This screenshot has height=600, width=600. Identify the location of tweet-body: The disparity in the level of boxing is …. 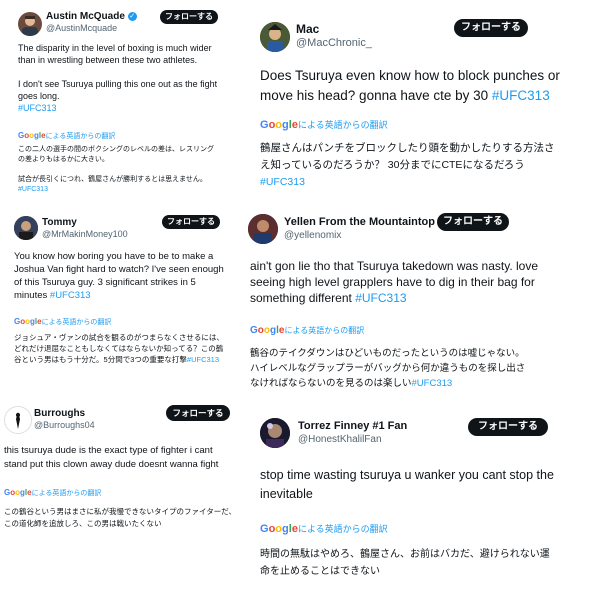
(118, 72).